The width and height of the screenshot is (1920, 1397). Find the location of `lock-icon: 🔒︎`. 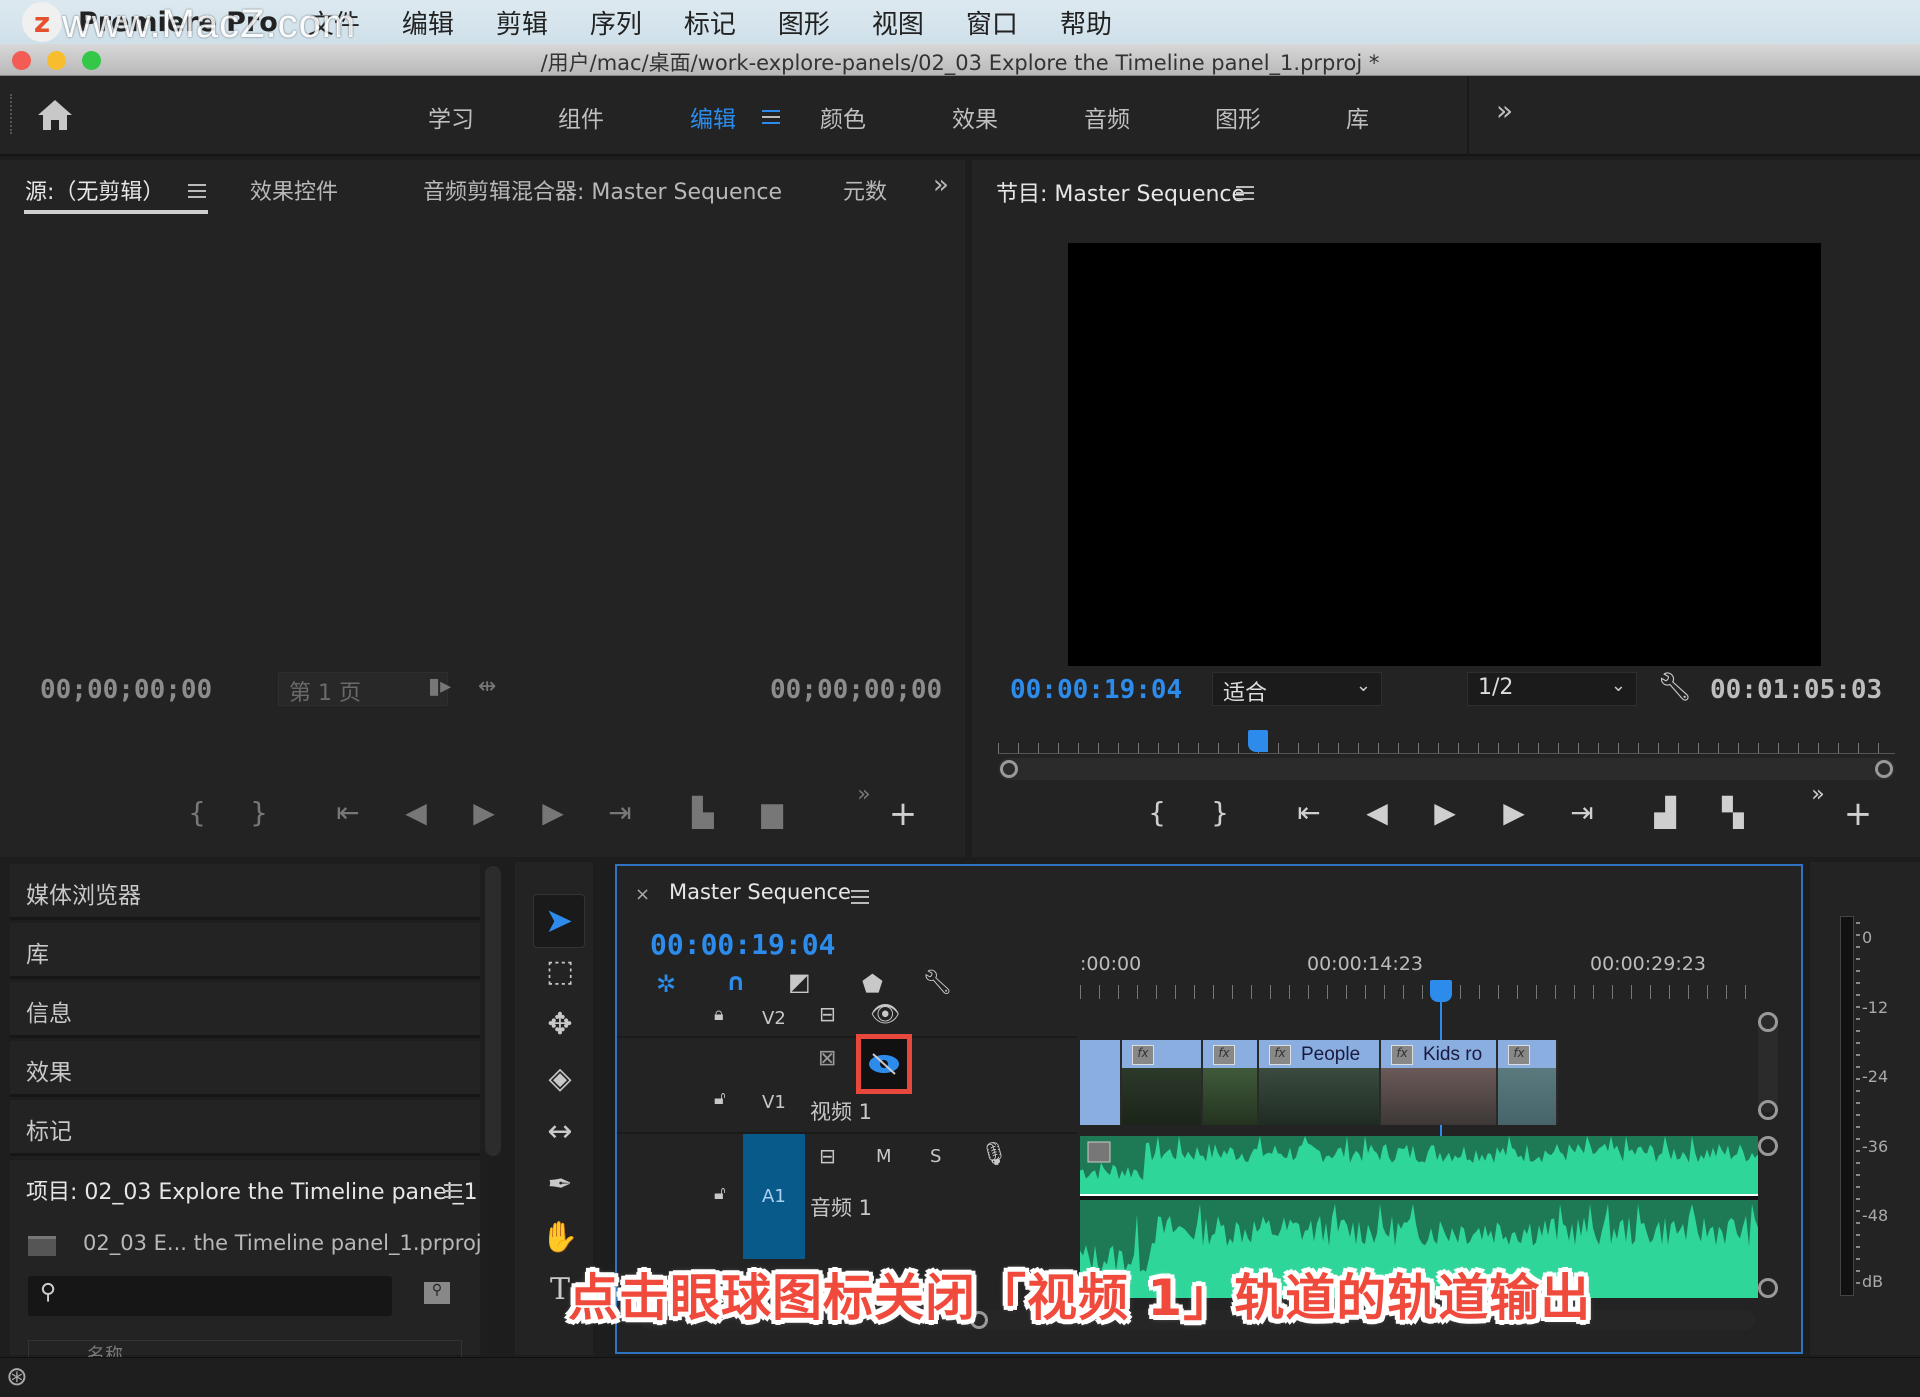

lock-icon: 🔒︎ is located at coordinates (719, 1014).